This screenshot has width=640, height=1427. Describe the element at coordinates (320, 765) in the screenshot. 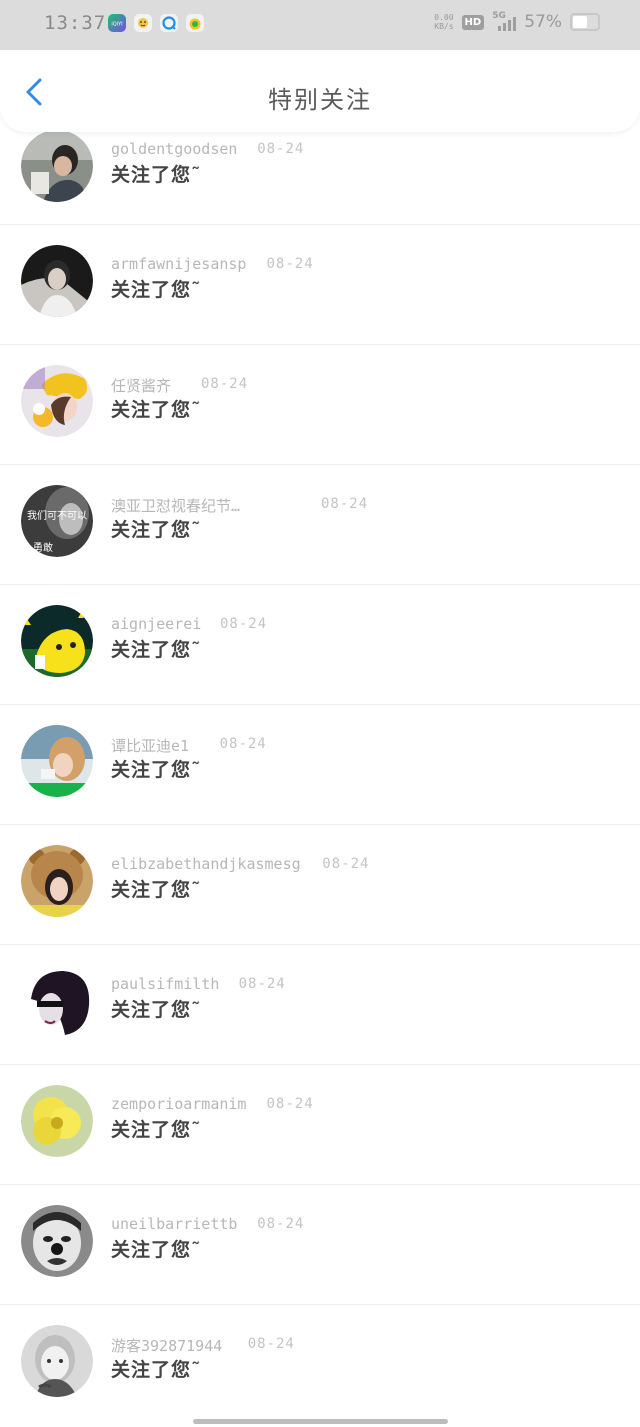

I see `notification-row: 谭比亚迪e1 08-24 关注了您˜` at that location.